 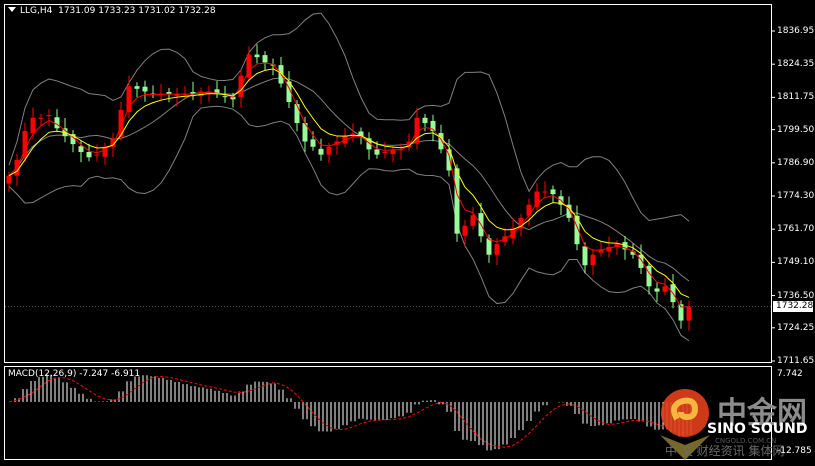 What do you see at coordinates (796, 31) in the screenshot?
I see `price-axis-label: 1836.95` at bounding box center [796, 31].